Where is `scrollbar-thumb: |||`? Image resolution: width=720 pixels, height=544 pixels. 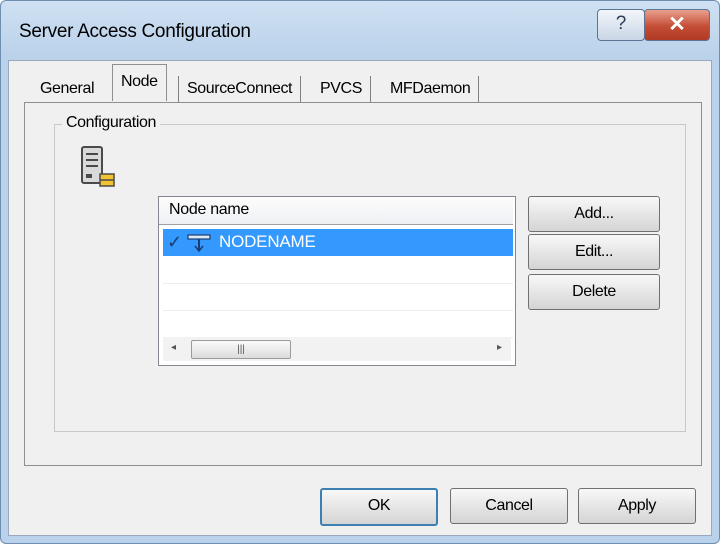 scrollbar-thumb: ||| is located at coordinates (241, 349).